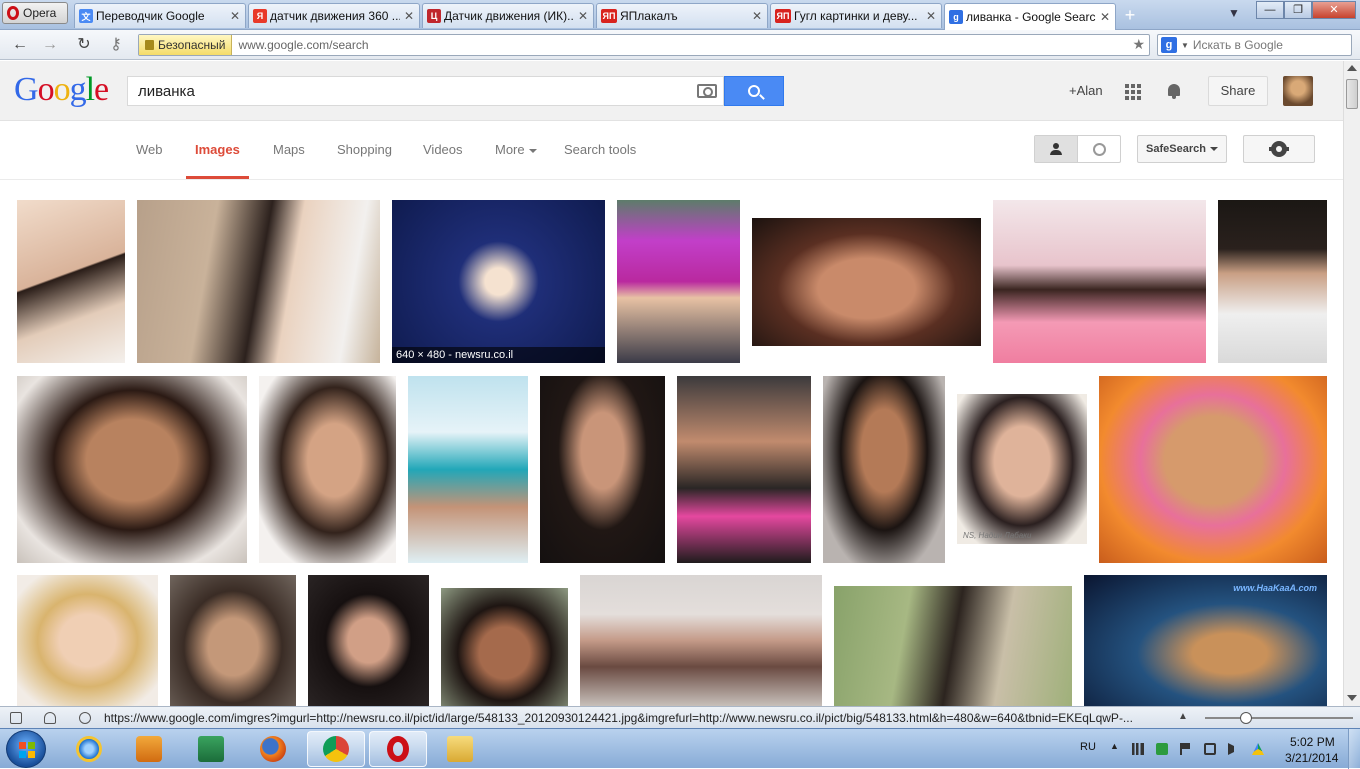  I want to click on tab-web: Web, so click(149, 149).